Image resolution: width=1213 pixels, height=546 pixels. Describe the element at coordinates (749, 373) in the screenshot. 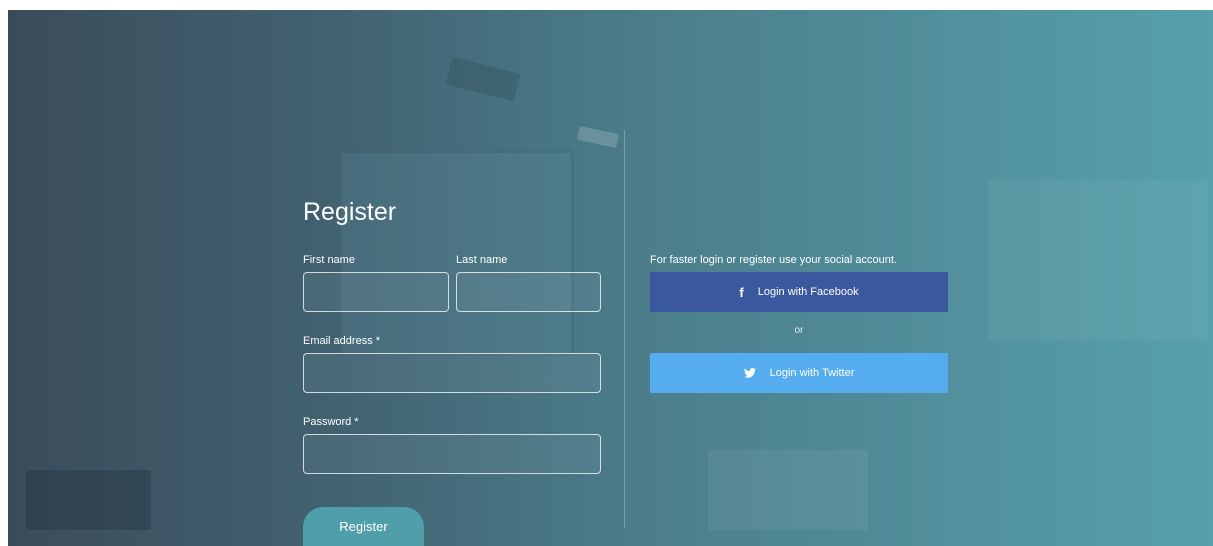

I see `twitter-bird-icon` at that location.